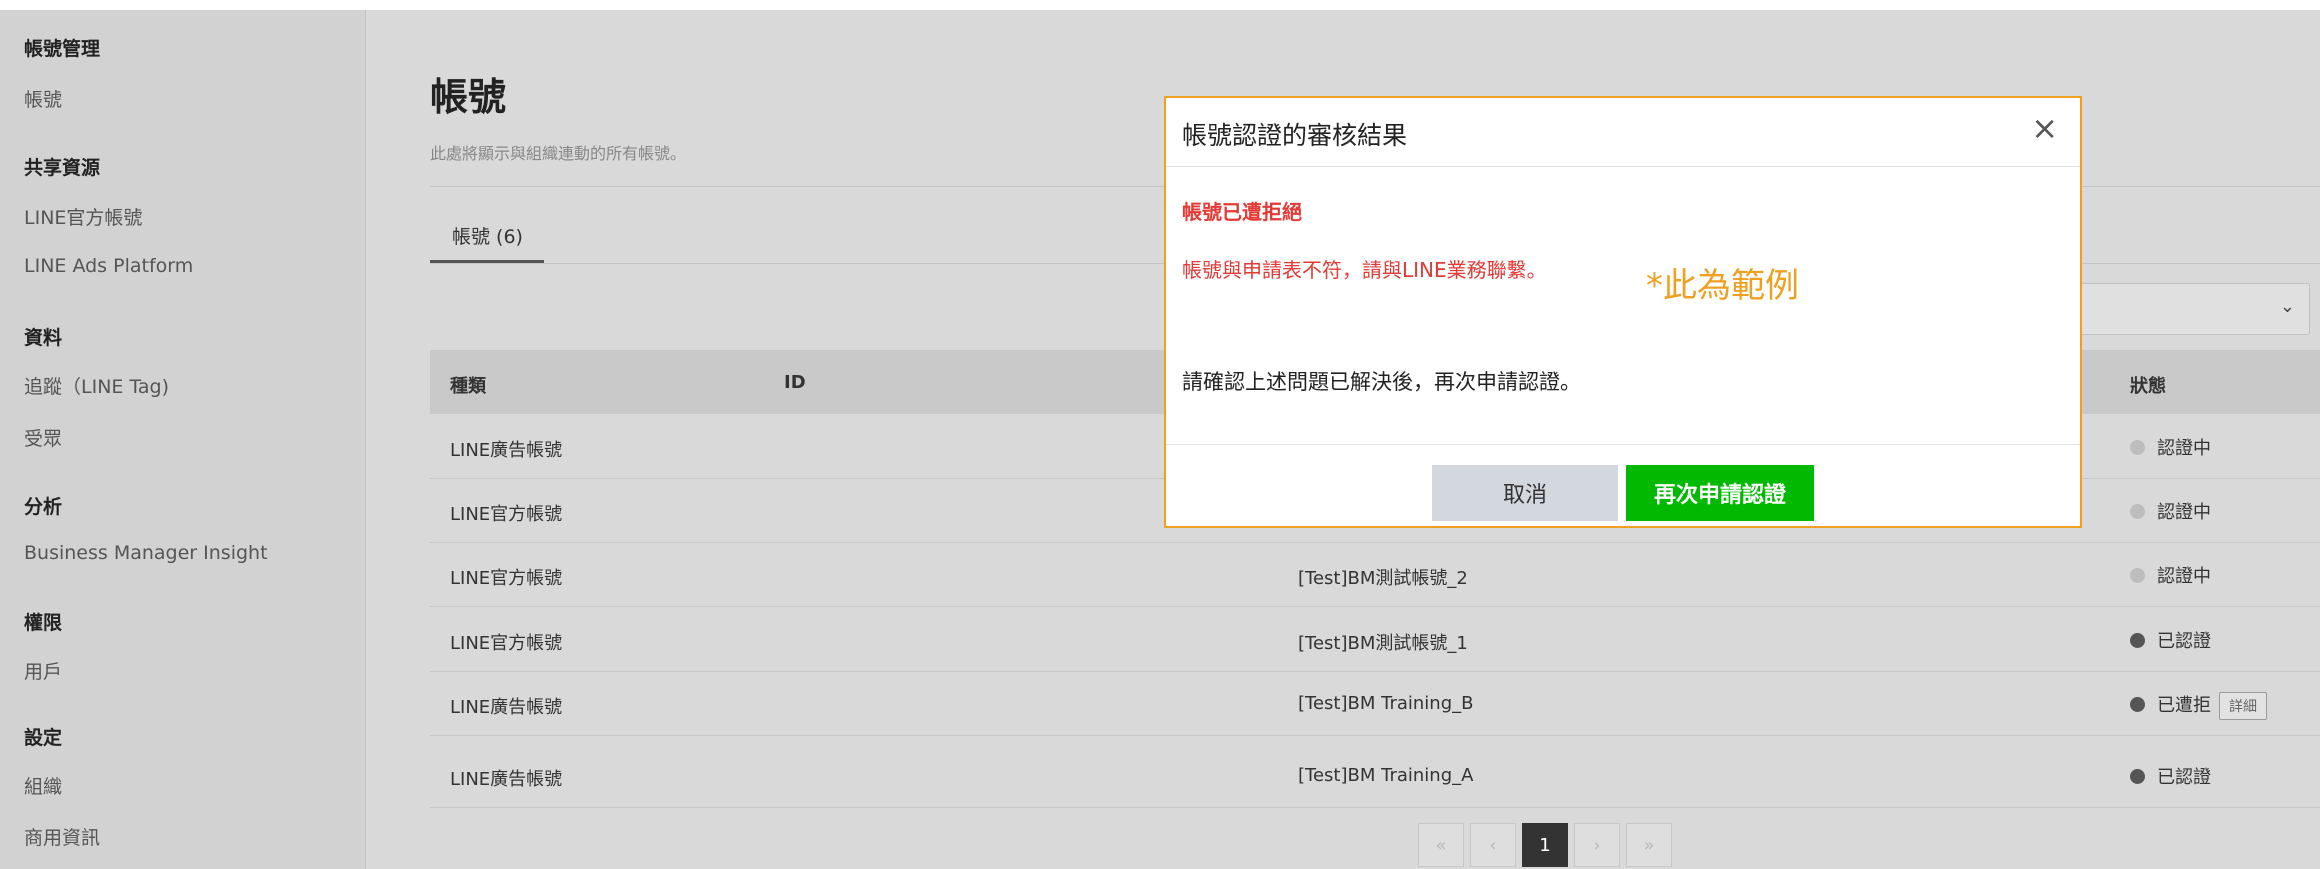  I want to click on status-filter-select: 態 ⌄, so click(2176, 309).